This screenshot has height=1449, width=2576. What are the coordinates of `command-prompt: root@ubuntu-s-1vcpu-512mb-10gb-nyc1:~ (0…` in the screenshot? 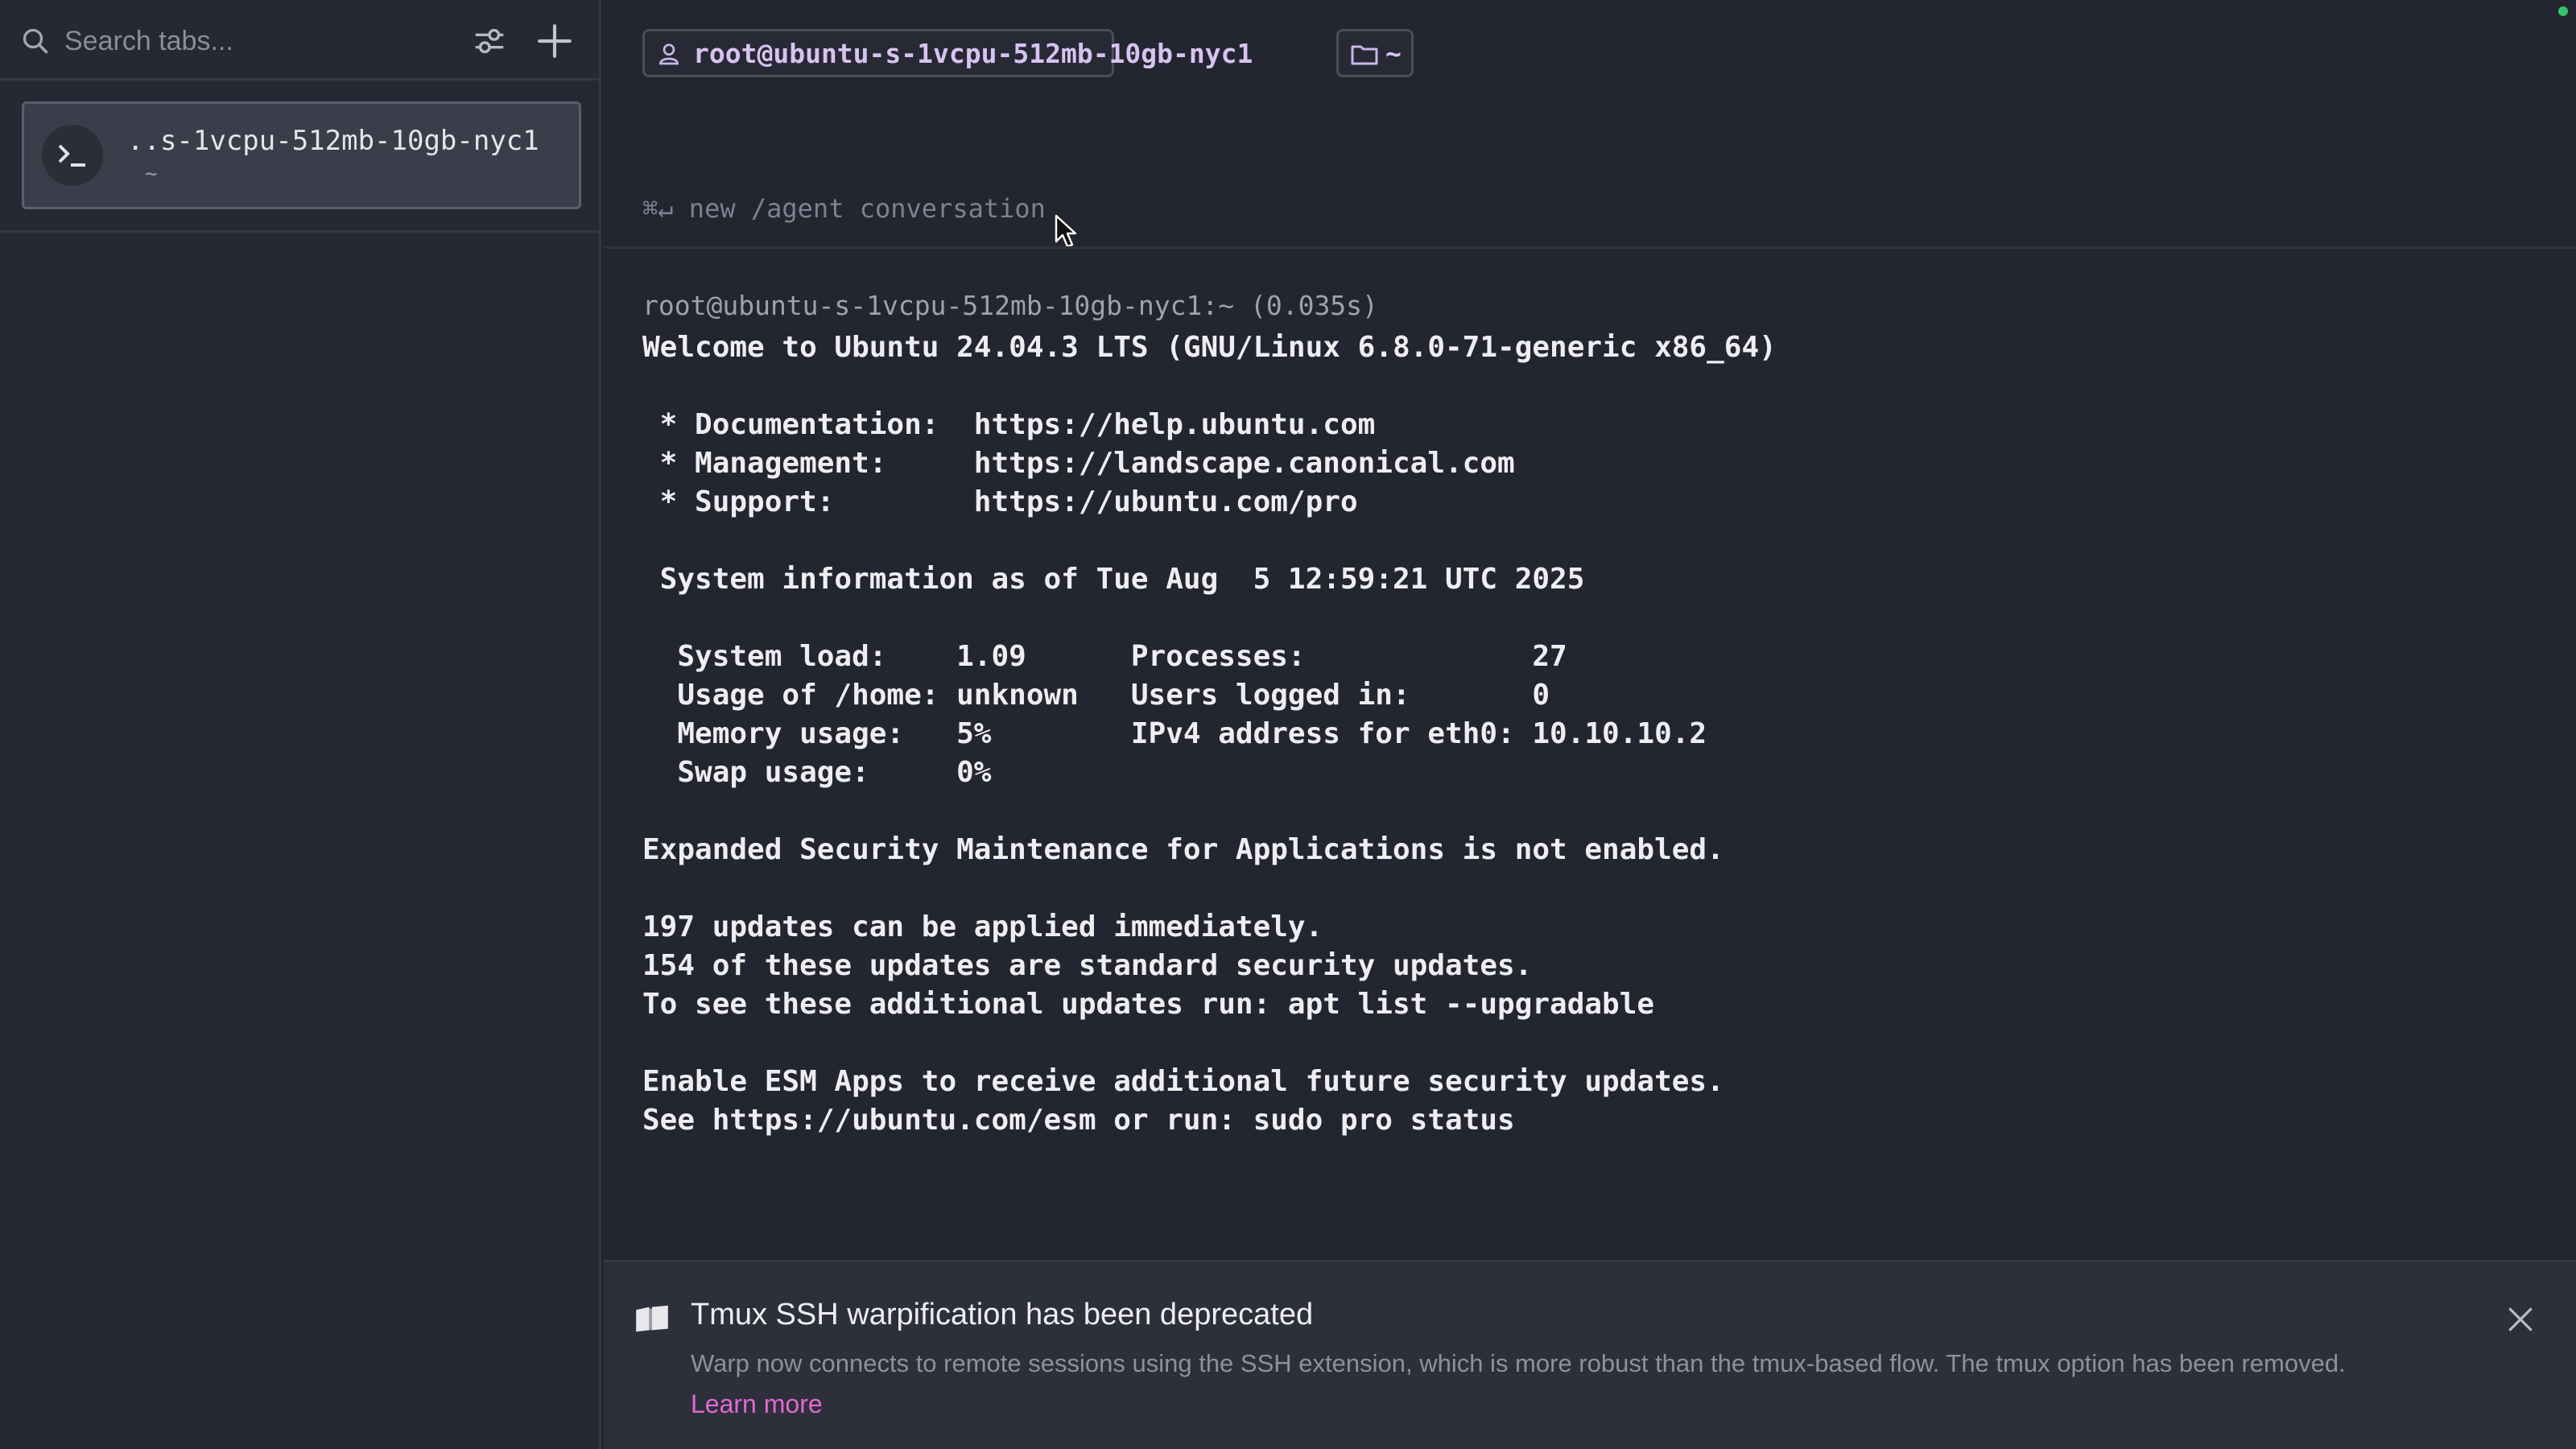 It's located at (1010, 305).